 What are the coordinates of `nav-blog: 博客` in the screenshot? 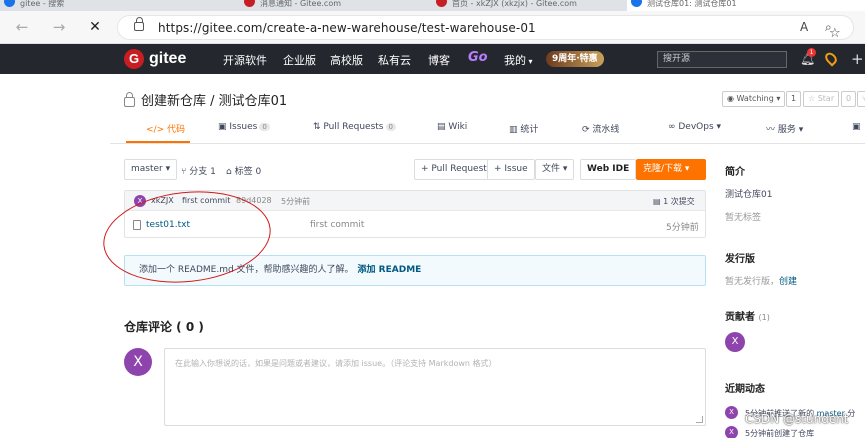 It's located at (439, 60).